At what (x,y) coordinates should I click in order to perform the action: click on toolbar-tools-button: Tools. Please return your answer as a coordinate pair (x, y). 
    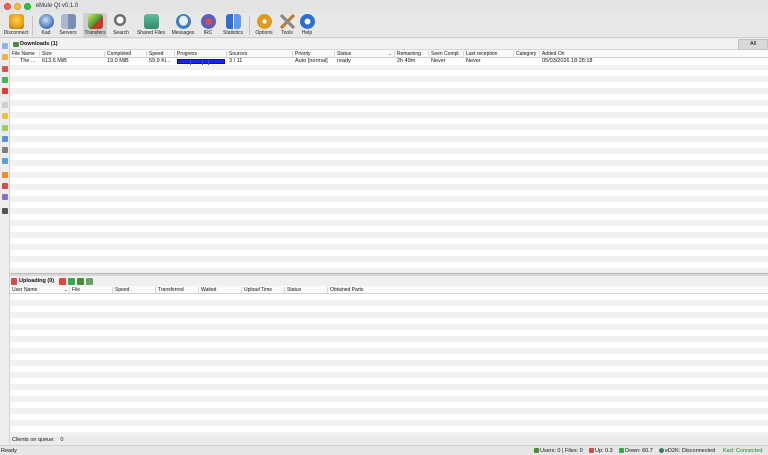
    Looking at the image, I should click on (287, 25).